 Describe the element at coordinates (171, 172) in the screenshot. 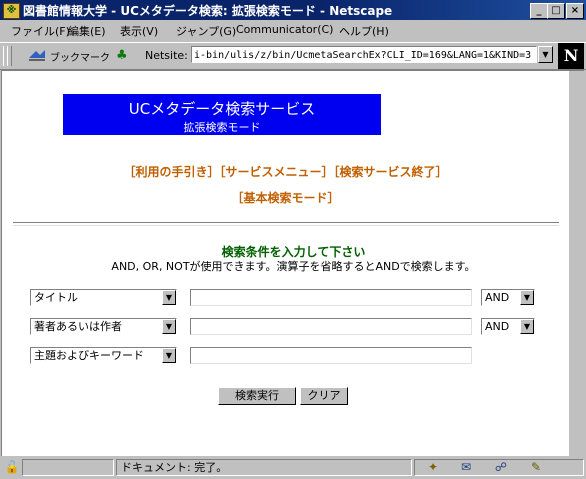

I see `link-guide: ［利用の手引き］` at that location.